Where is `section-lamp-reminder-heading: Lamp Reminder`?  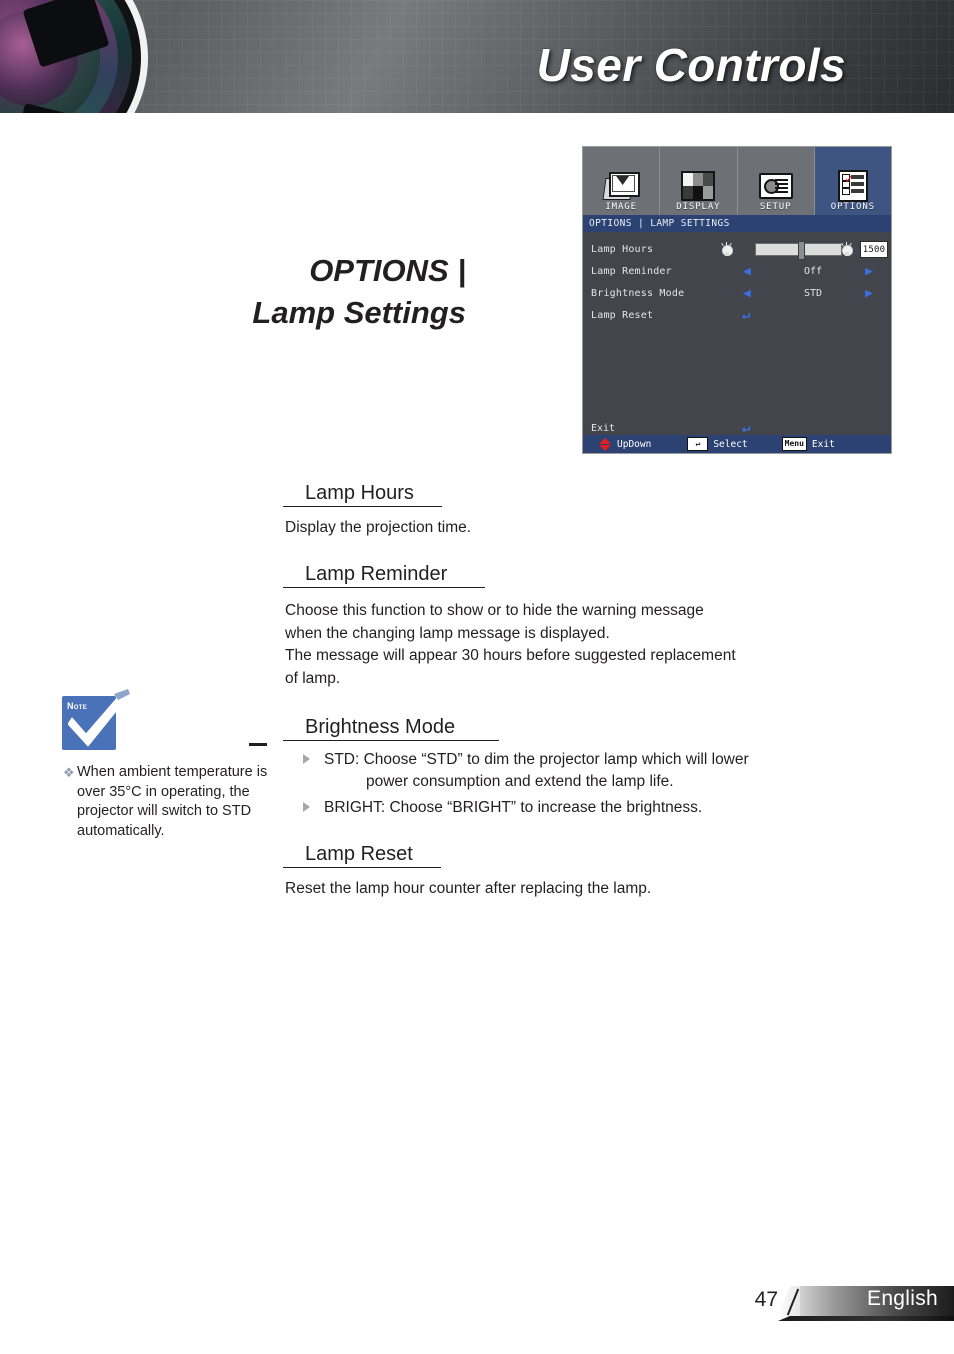 section-lamp-reminder-heading: Lamp Reminder is located at coordinates (376, 574).